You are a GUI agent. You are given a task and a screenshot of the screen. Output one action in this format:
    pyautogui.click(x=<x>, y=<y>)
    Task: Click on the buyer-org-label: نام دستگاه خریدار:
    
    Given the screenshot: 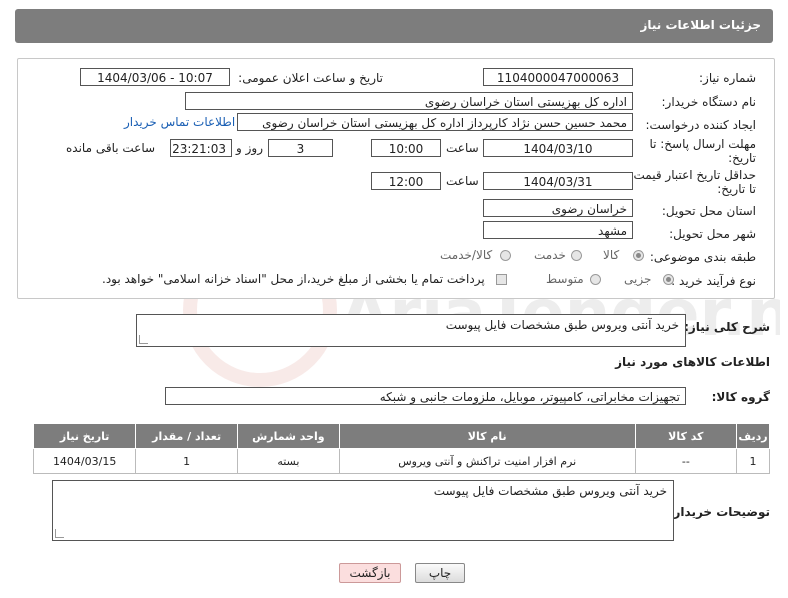 What is the action you would take?
    pyautogui.click(x=709, y=102)
    